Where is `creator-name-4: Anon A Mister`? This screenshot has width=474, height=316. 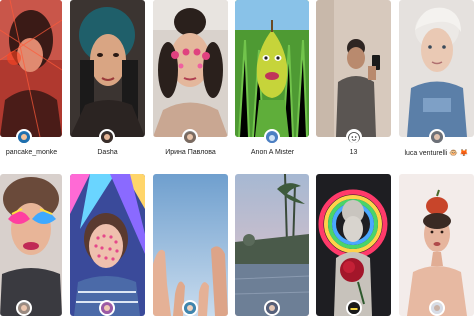
creator-name-4: Anon A Mister is located at coordinates (272, 152).